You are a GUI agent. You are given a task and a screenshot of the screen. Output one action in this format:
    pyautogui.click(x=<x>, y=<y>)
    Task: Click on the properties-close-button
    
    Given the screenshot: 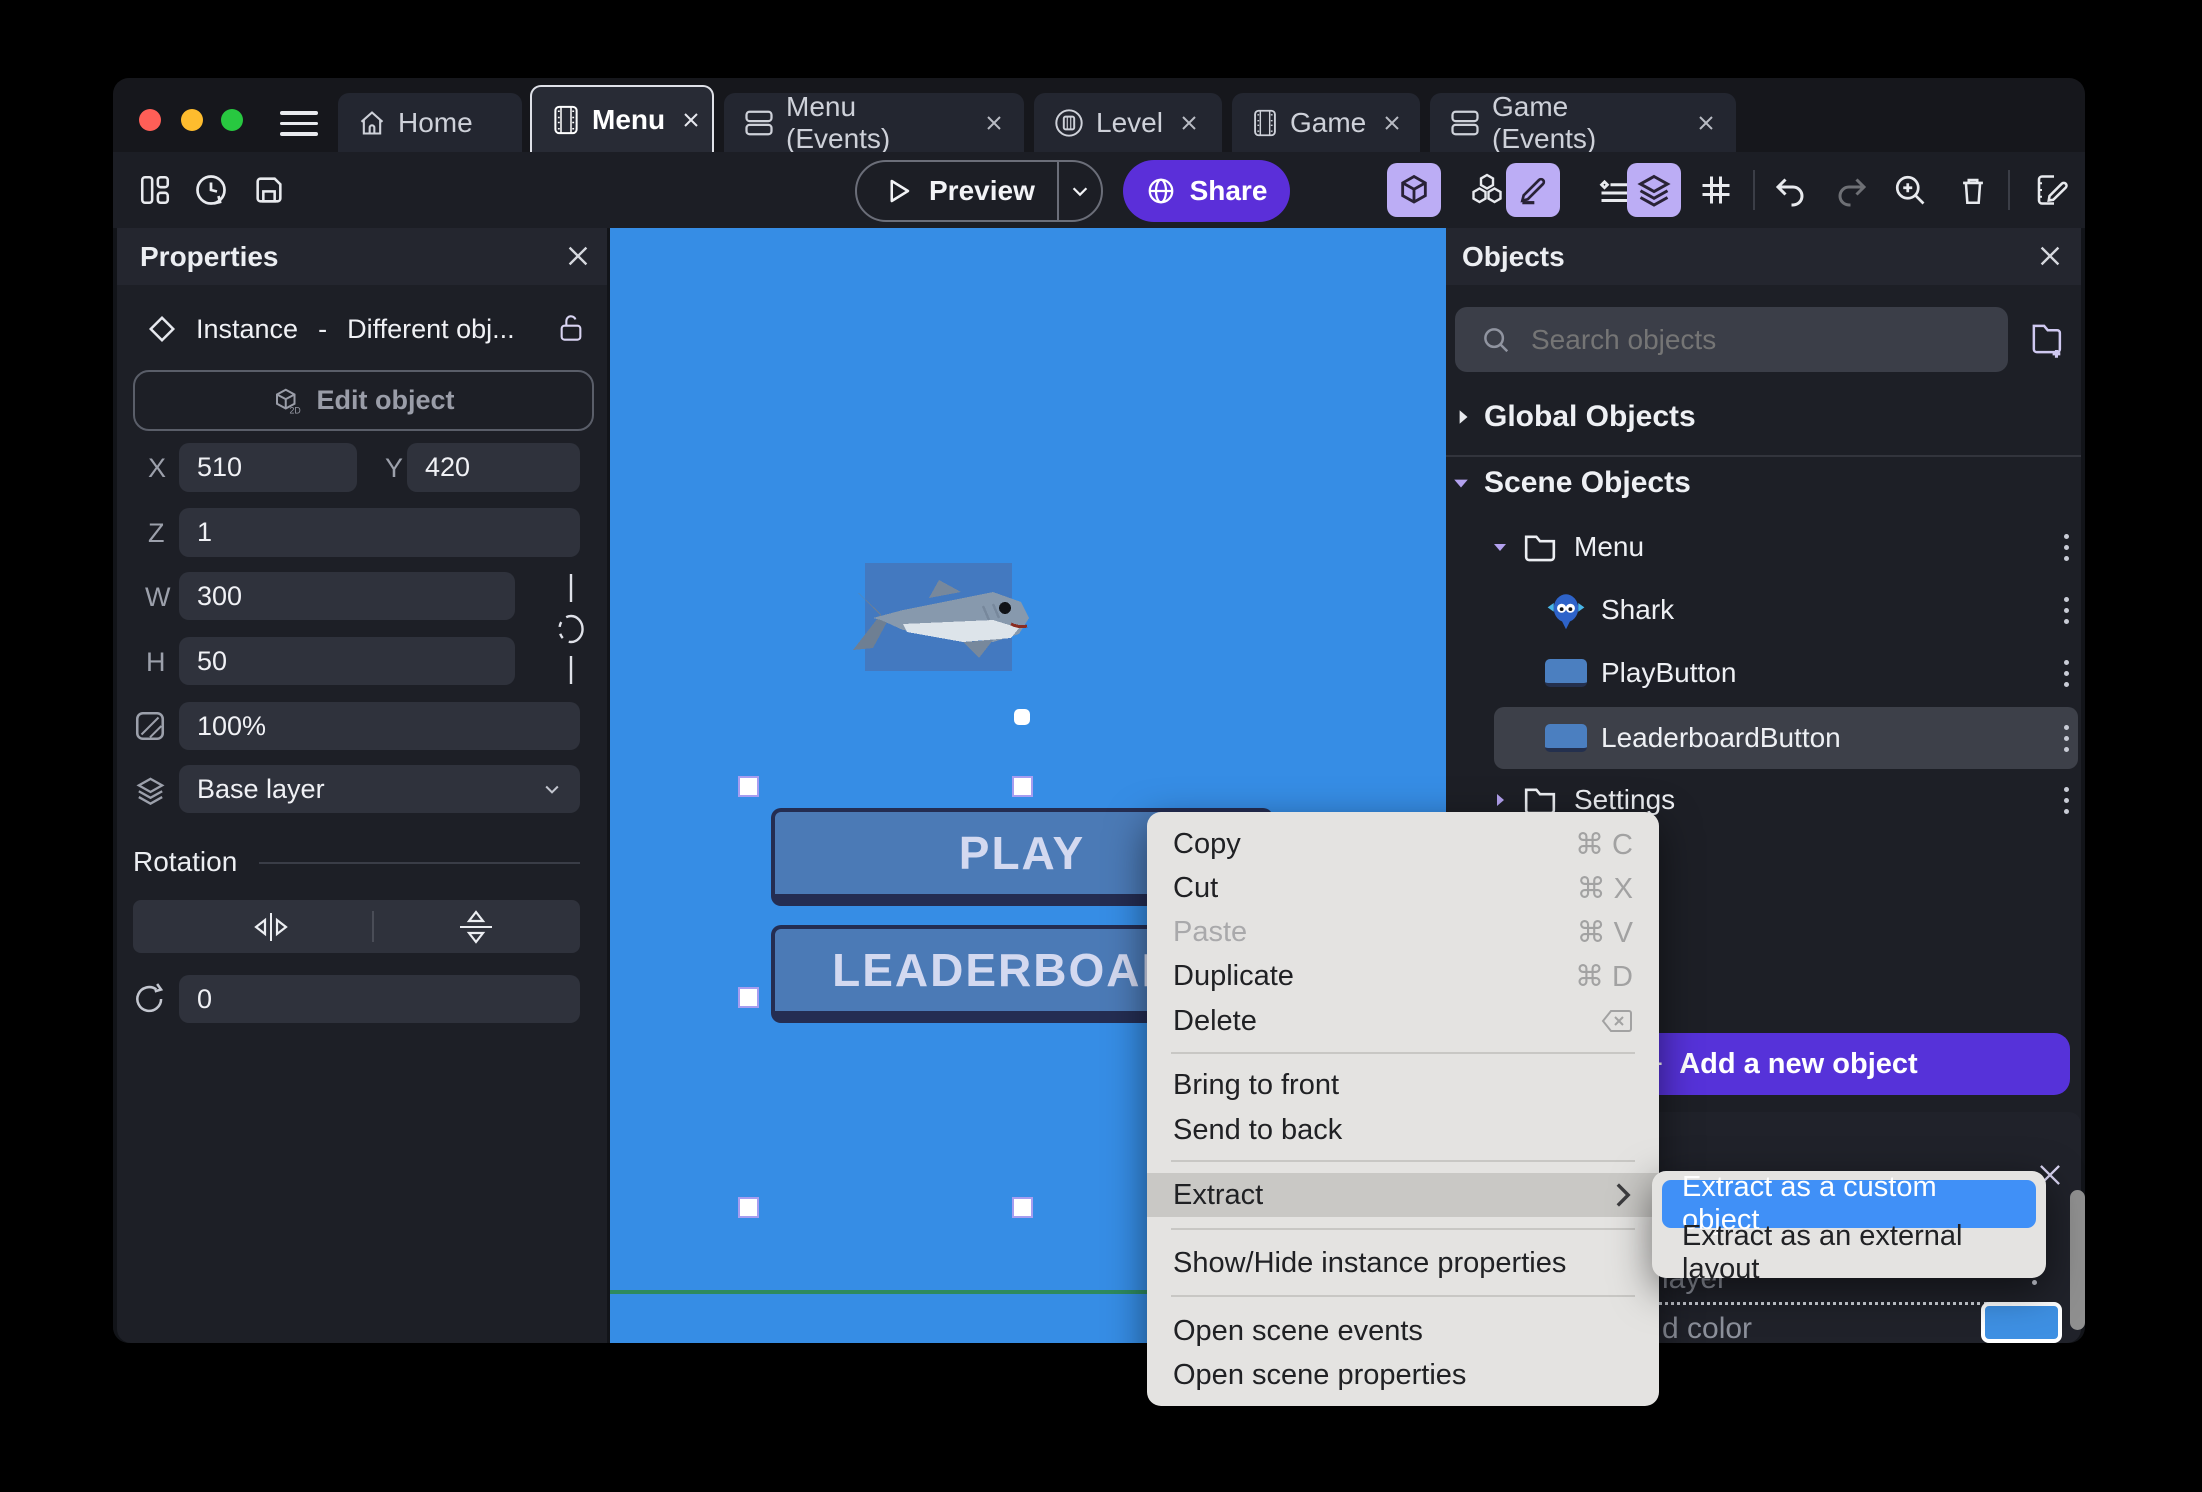 What is the action you would take?
    pyautogui.click(x=578, y=256)
    